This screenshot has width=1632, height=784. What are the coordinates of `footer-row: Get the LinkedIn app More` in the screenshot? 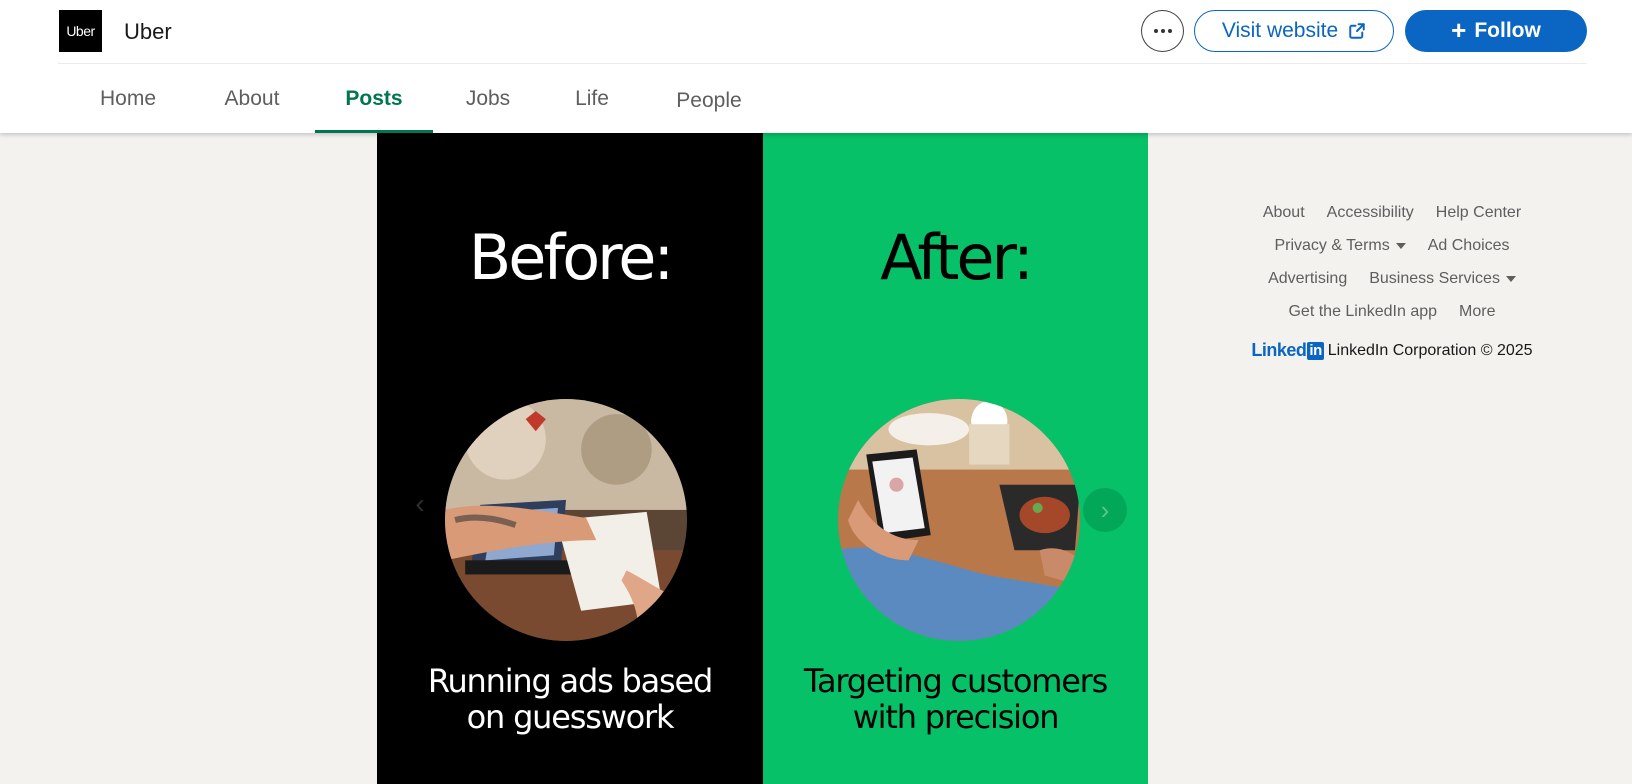 It's located at (1392, 311).